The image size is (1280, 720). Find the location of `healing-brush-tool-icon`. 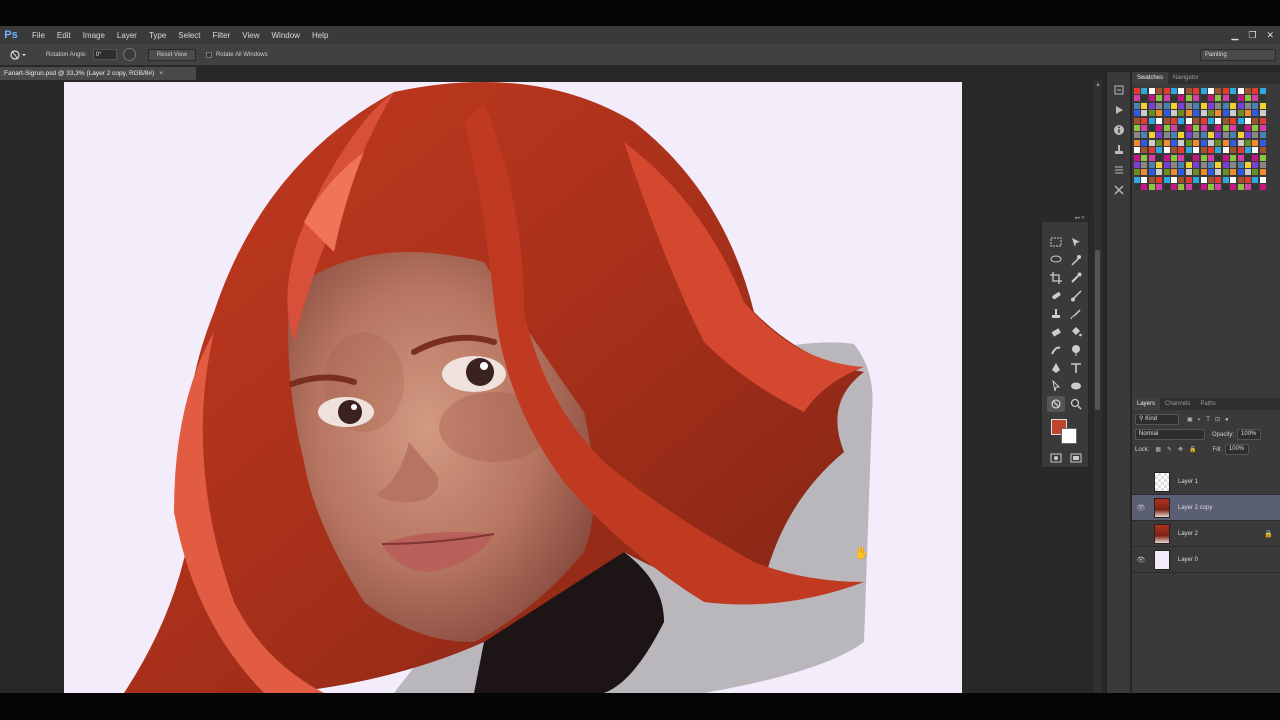

healing-brush-tool-icon is located at coordinates (1056, 296).